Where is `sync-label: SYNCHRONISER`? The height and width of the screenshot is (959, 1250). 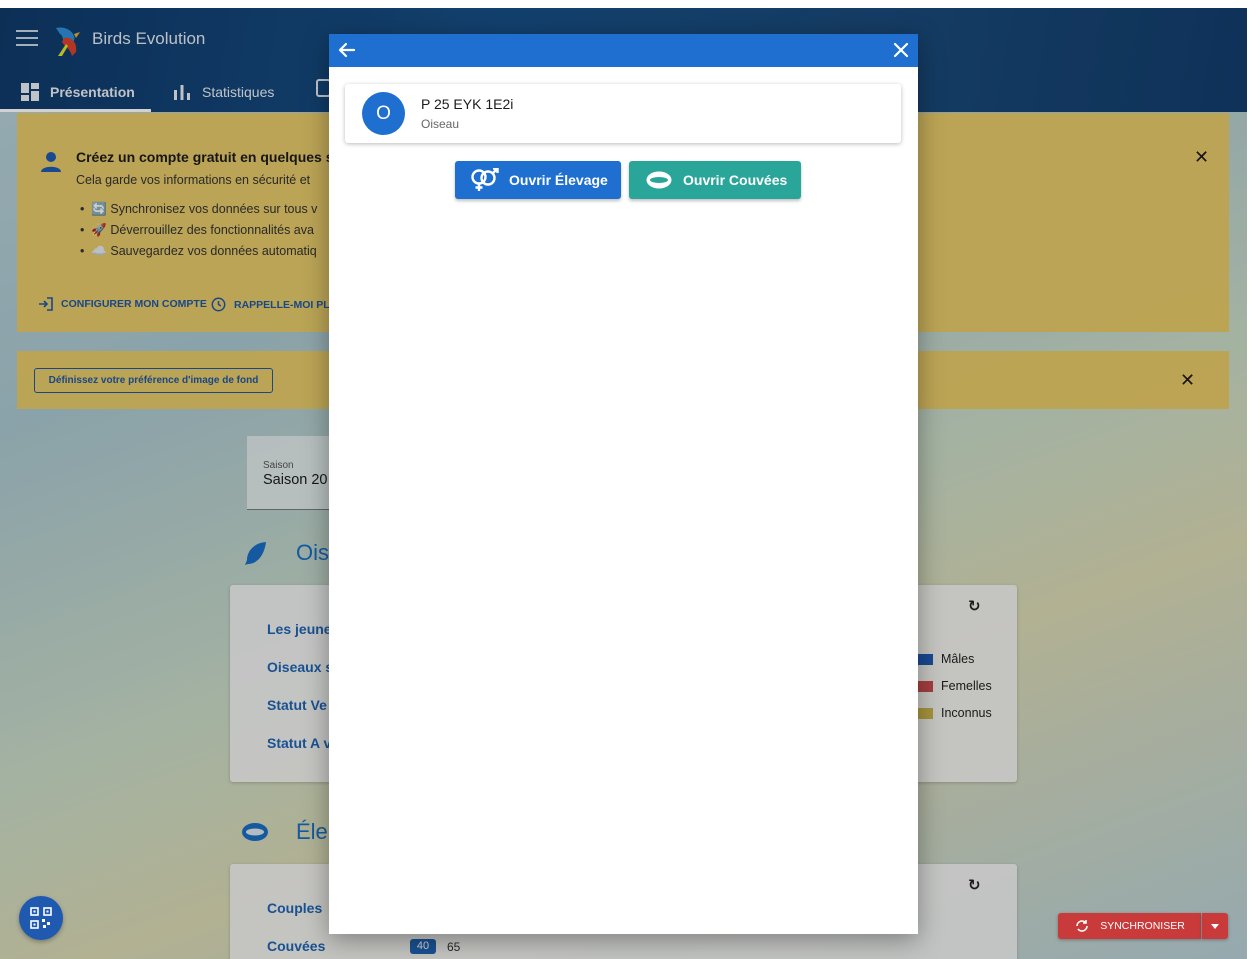 sync-label: SYNCHRONISER is located at coordinates (1142, 926).